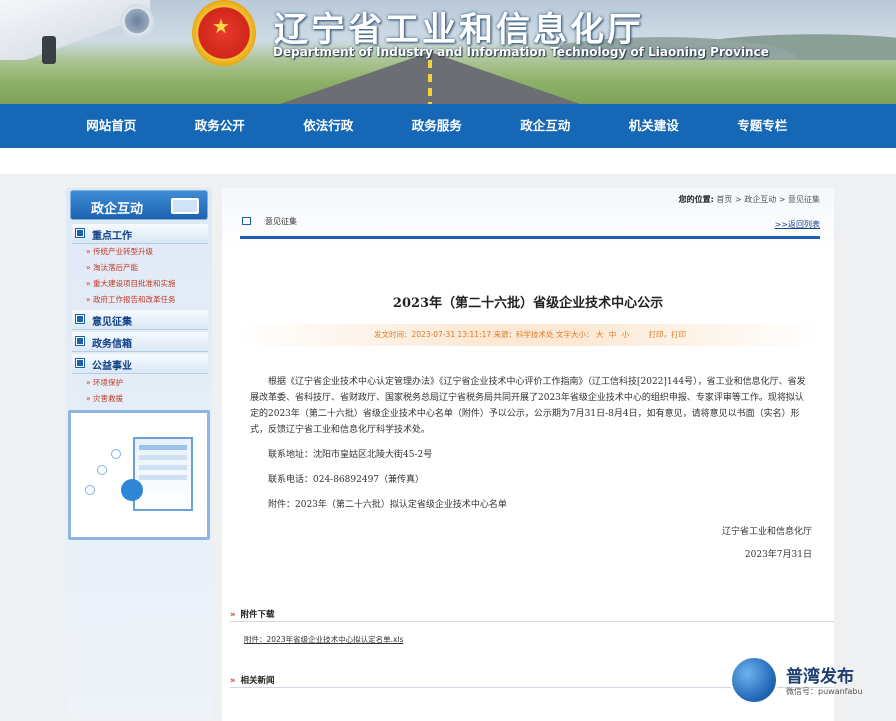 Image resolution: width=896 pixels, height=721 pixels. I want to click on article-paragraph: 附件：2023年（第二十六批）拟认定省级企业技术中心名单, so click(387, 505).